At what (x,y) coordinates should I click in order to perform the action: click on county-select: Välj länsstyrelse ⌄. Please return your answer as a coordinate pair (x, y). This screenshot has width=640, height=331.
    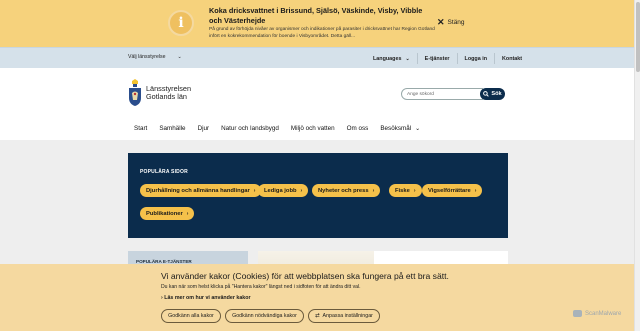
    Looking at the image, I should click on (155, 57).